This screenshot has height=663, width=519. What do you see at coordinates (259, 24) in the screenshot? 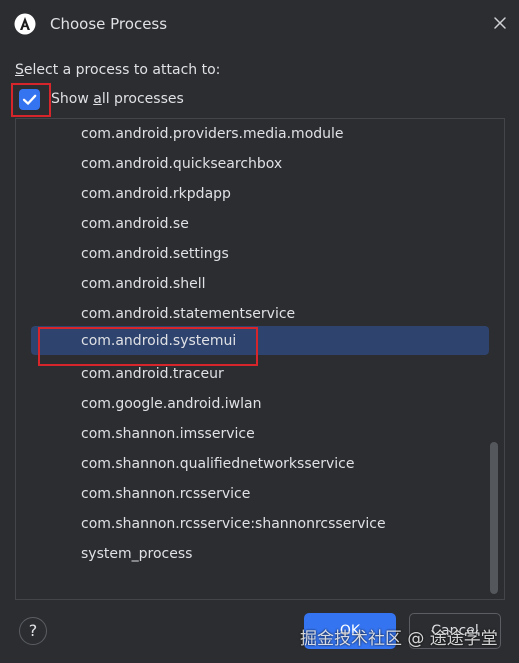
I see `title-bar: Choose Process` at bounding box center [259, 24].